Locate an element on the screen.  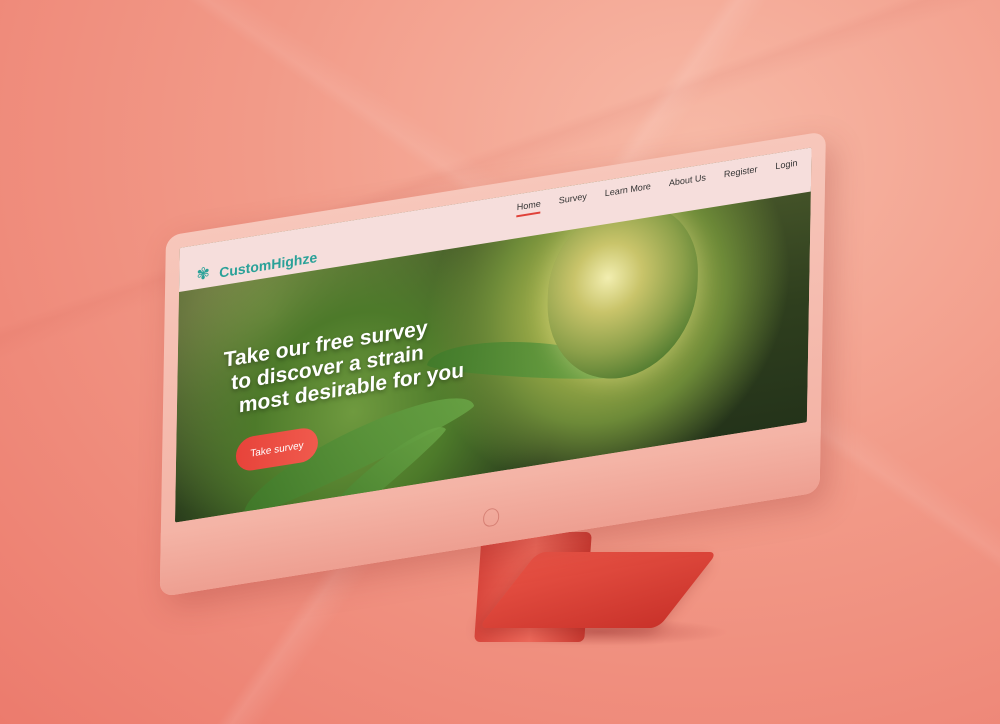
nav-about-us: About Us is located at coordinates (687, 182).